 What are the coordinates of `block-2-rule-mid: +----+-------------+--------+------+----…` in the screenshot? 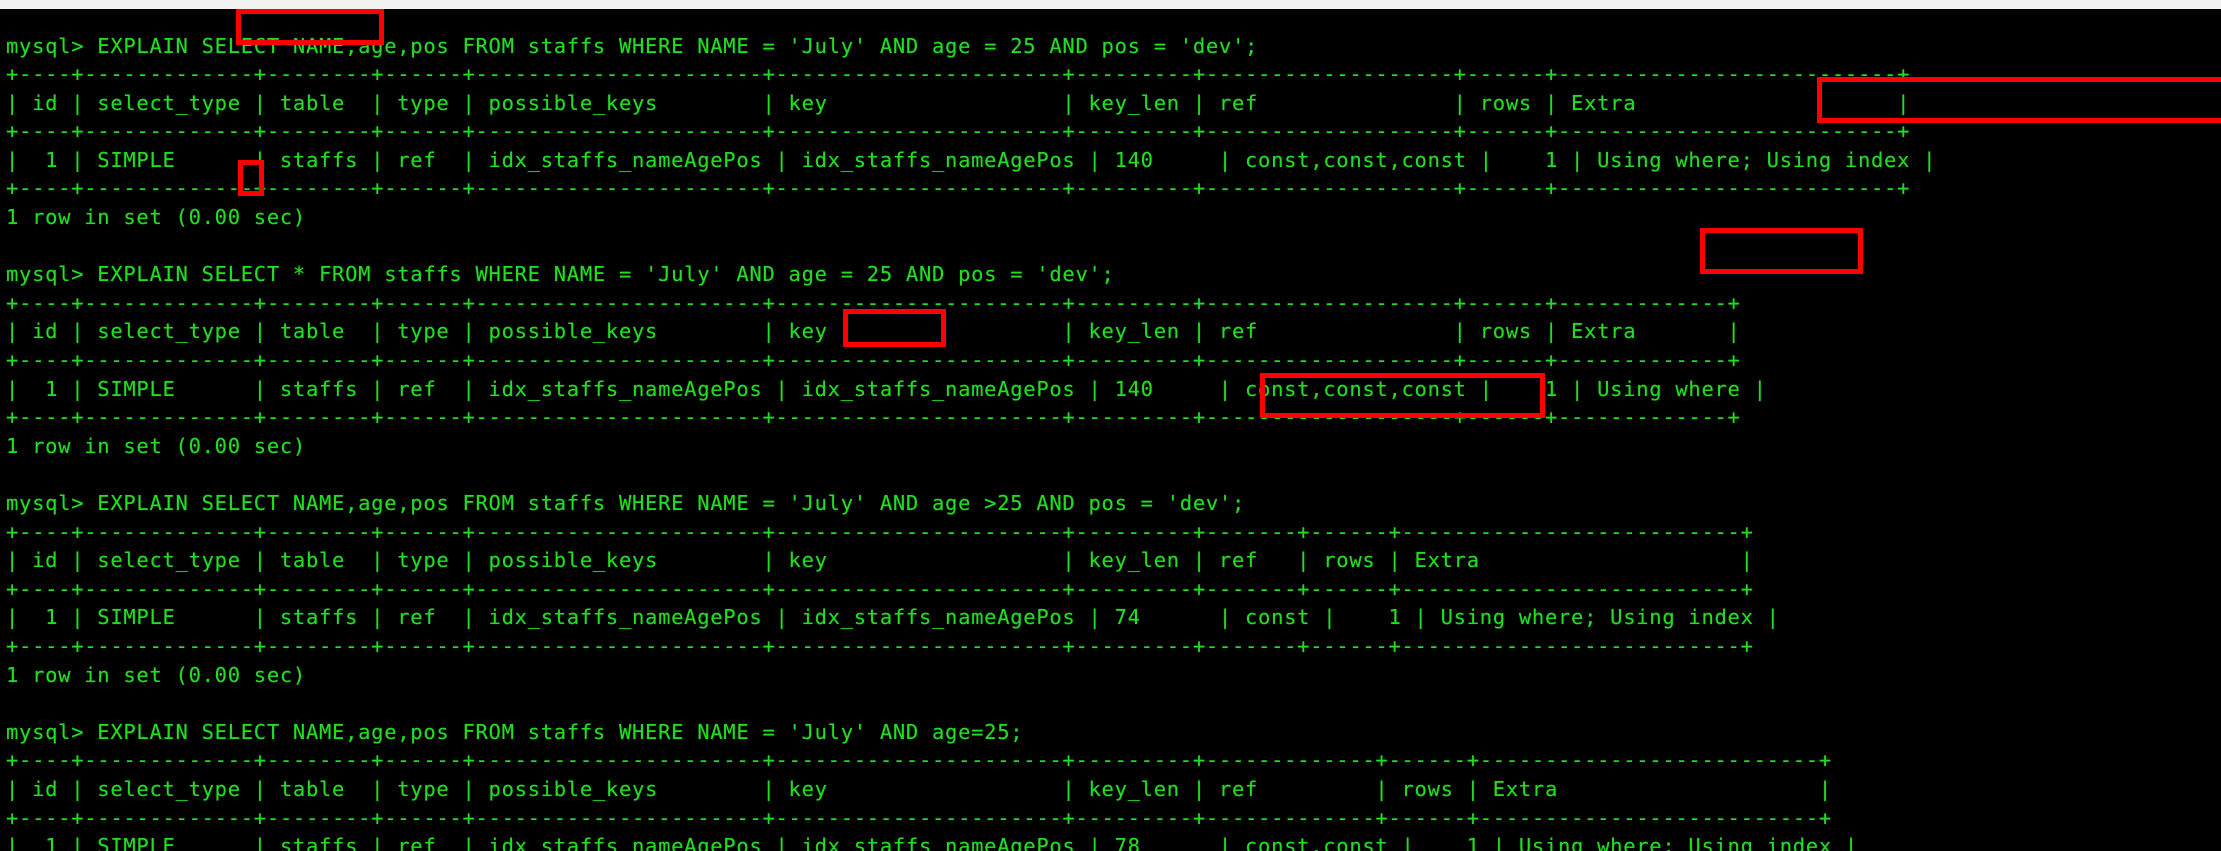 It's located at (873, 360).